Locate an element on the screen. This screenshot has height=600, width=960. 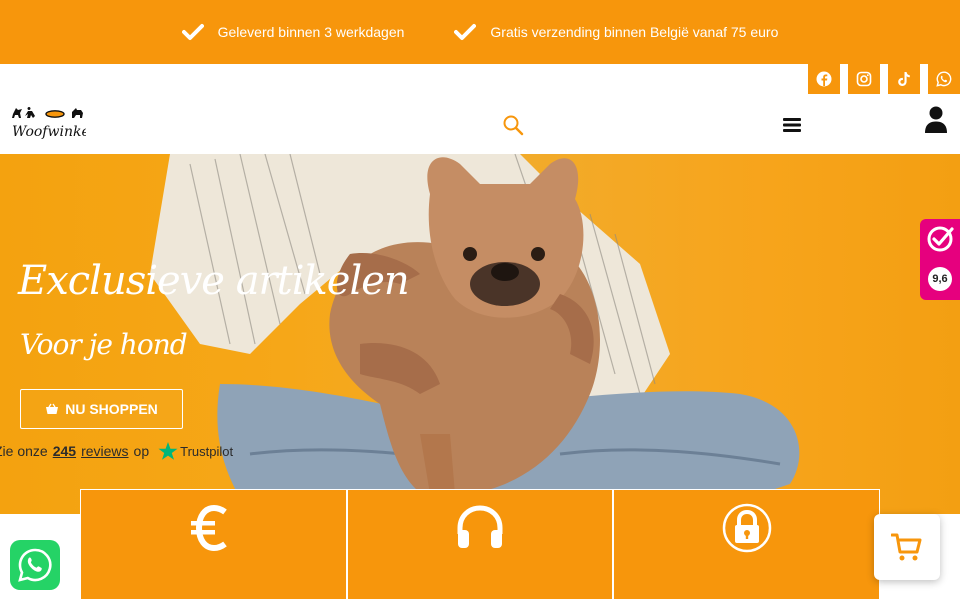
tiktok-link is located at coordinates (904, 79).